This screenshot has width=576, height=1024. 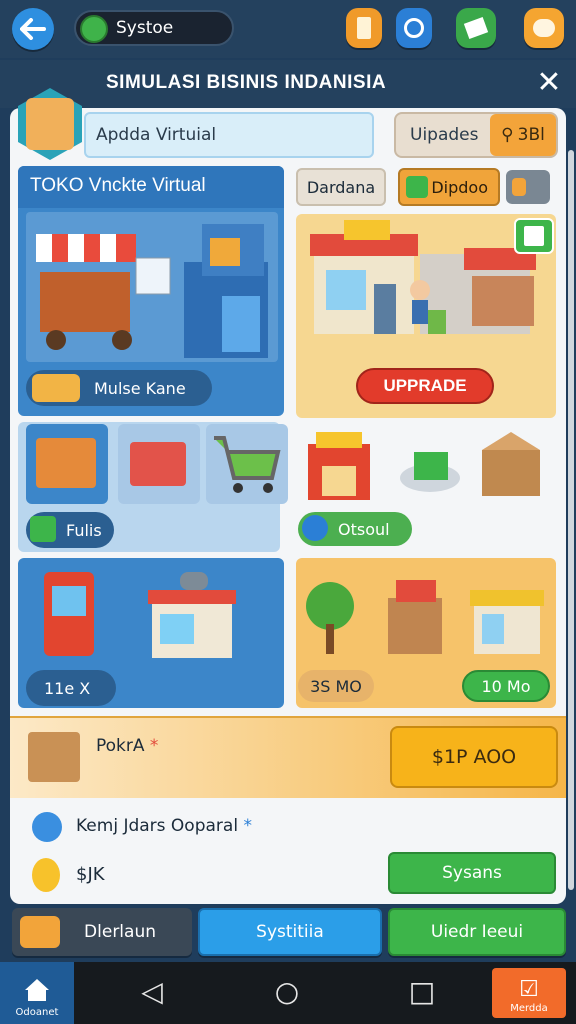 I want to click on download-label: Dlerlaun, so click(x=120, y=932).